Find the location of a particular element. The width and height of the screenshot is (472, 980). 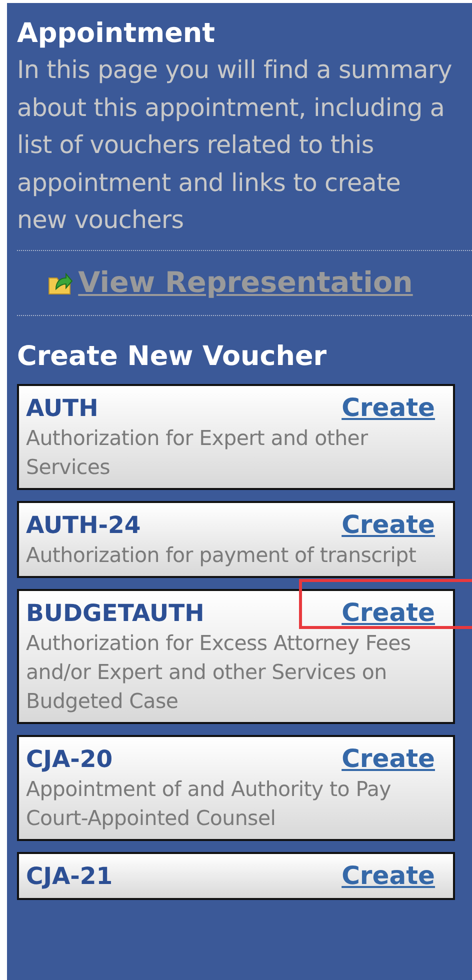

voucher-code: CJA-21 is located at coordinates (69, 876).